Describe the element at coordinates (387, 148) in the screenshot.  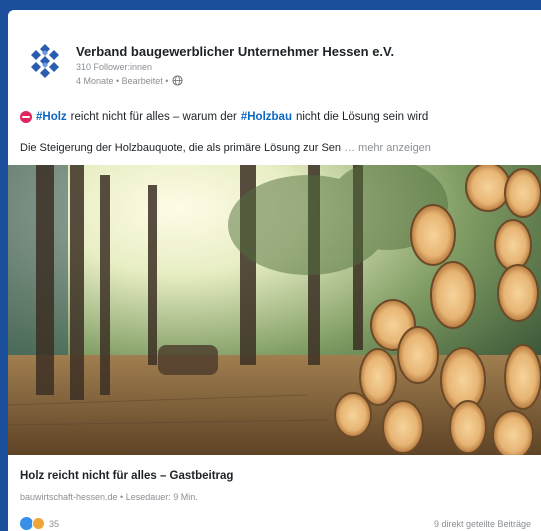
I see `show-more-button: … mehr anzeigen` at that location.